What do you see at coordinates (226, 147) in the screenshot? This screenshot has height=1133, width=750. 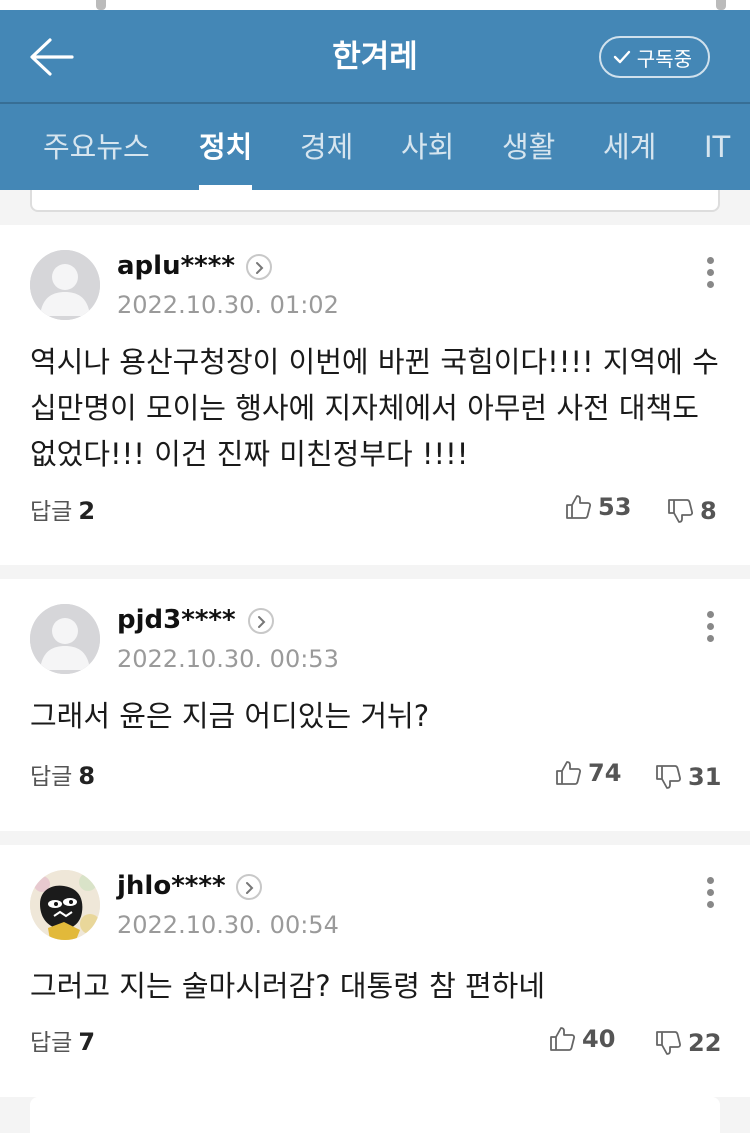 I see `tab-politics: 정치` at bounding box center [226, 147].